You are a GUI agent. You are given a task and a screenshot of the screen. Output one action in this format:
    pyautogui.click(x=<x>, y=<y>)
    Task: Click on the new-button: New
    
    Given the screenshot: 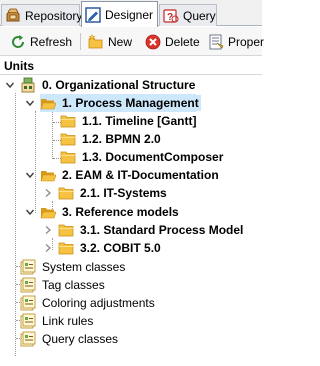 What is the action you would take?
    pyautogui.click(x=110, y=41)
    